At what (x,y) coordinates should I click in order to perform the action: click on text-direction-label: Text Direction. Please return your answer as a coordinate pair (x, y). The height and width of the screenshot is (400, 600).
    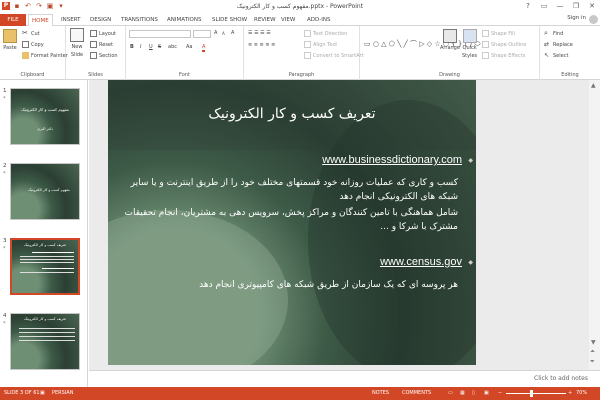
    Looking at the image, I should click on (330, 33).